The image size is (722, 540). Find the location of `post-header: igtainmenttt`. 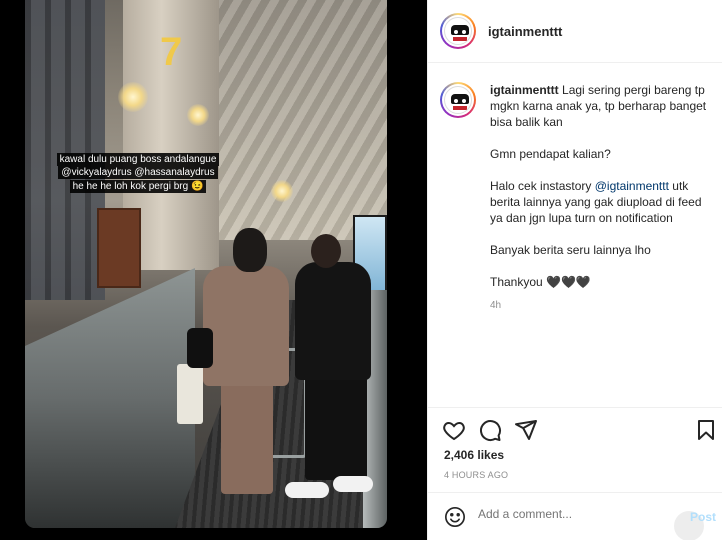

post-header: igtainmenttt is located at coordinates (575, 31).